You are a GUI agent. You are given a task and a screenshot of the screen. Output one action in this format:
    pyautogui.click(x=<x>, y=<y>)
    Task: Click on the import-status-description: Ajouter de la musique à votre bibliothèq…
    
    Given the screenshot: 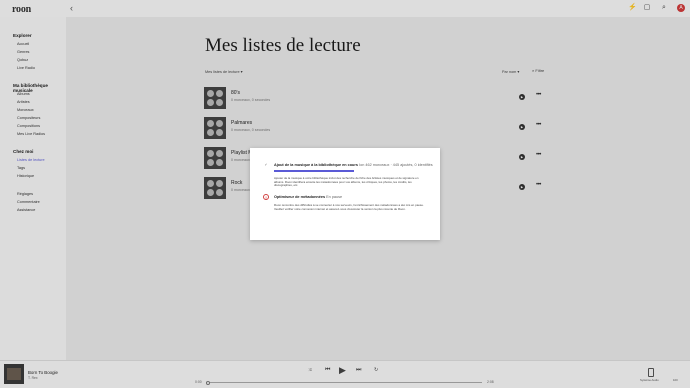 What is the action you would take?
    pyautogui.click(x=346, y=182)
    